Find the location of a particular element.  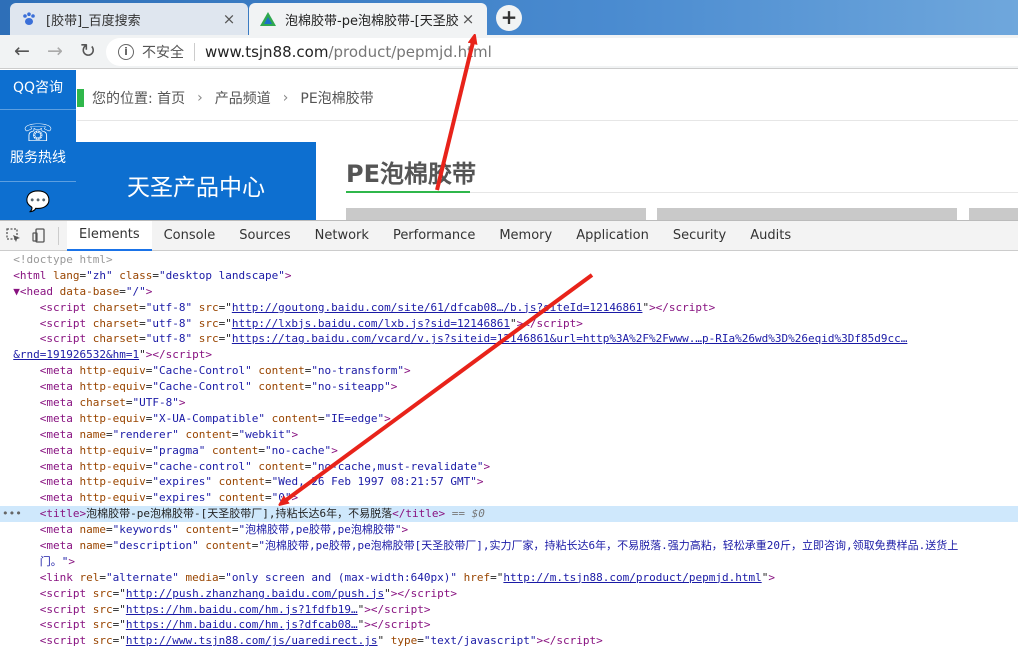

tab-baidu-search: [胶带]_百度搜索 × is located at coordinates (129, 19).